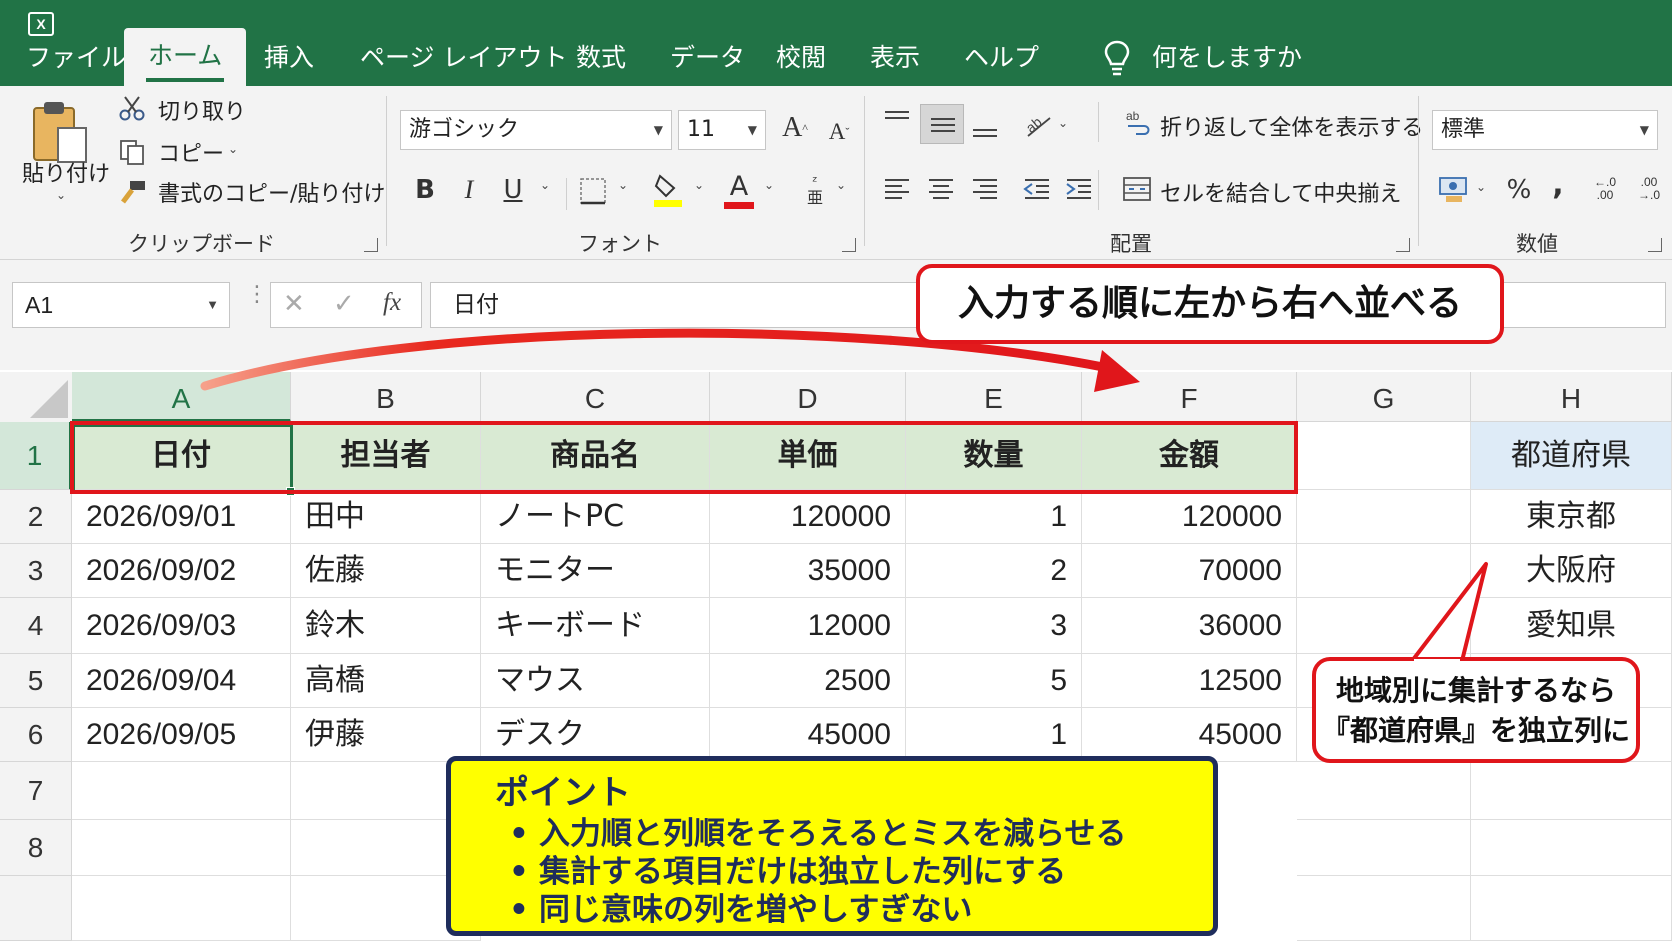 This screenshot has height=941, width=1672. What do you see at coordinates (623, 185) in the screenshot?
I see `borders-dropdown-caret: ⌄` at bounding box center [623, 185].